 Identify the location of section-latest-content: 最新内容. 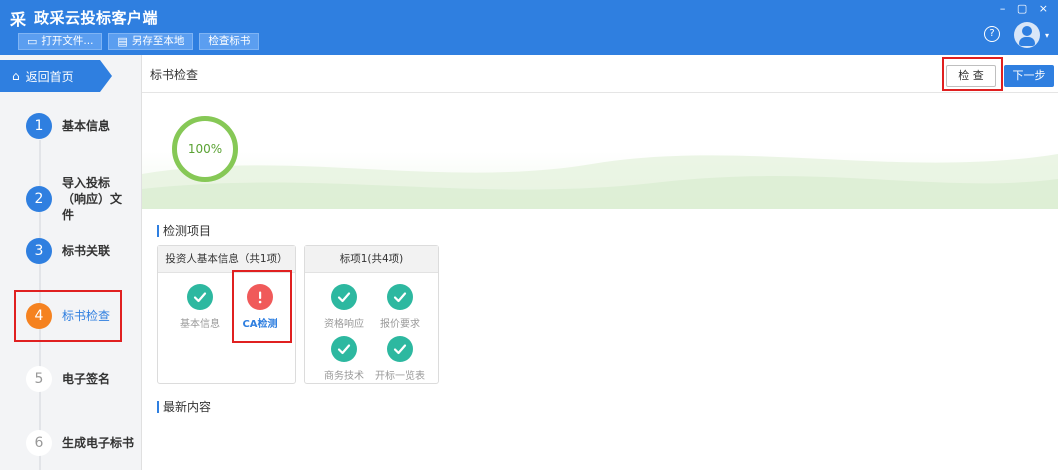
(184, 406).